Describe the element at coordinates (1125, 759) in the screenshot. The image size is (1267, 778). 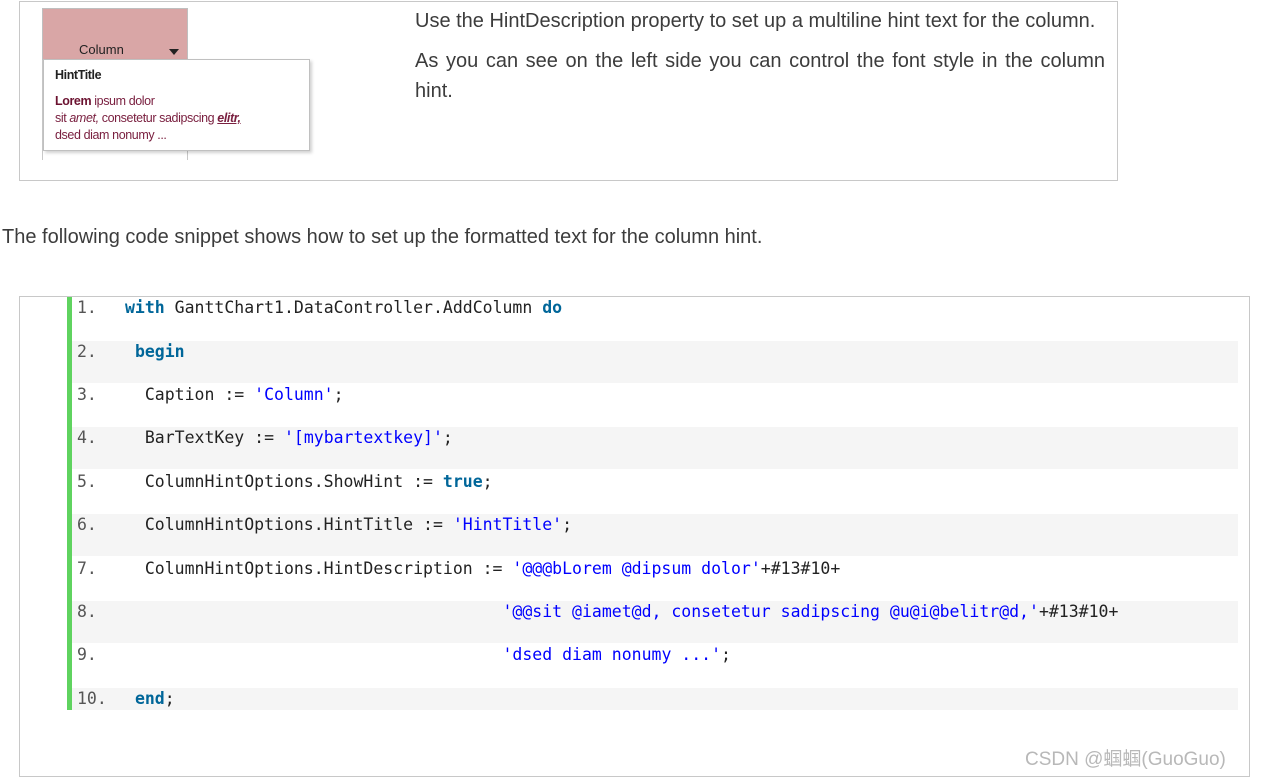
I see `watermark: CSDN @蝈蝈(GuoGuo)` at that location.